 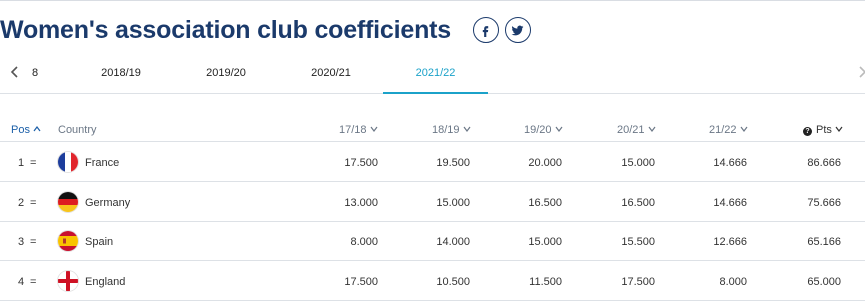 I want to click on season-19-20-value: 11.500, so click(x=545, y=282).